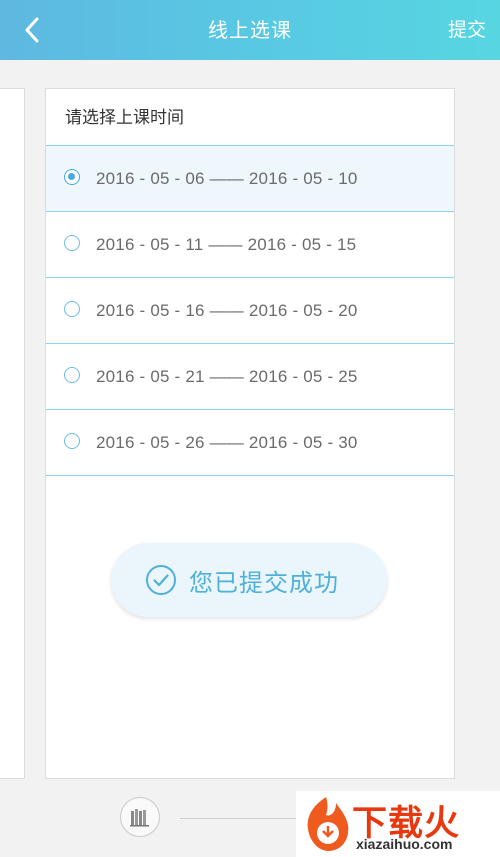  I want to click on time-option: 2016 - 05 - 16 —— 2016 - 05 - 20, so click(250, 311).